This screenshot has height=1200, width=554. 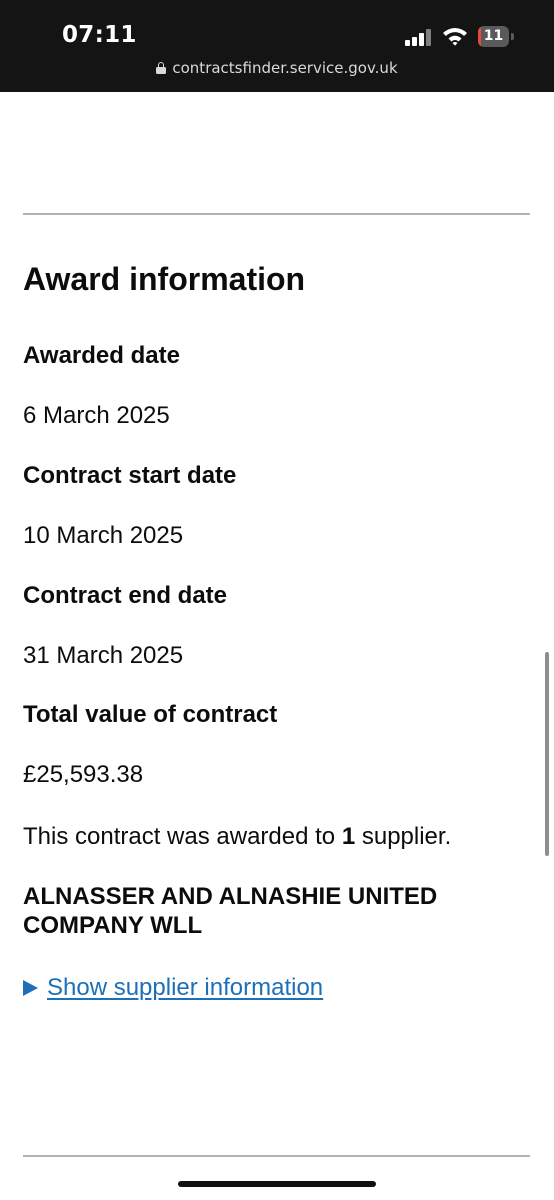 I want to click on awarded-suppliers-sentence: This contract was awarded to 1 supplier., so click(x=237, y=837).